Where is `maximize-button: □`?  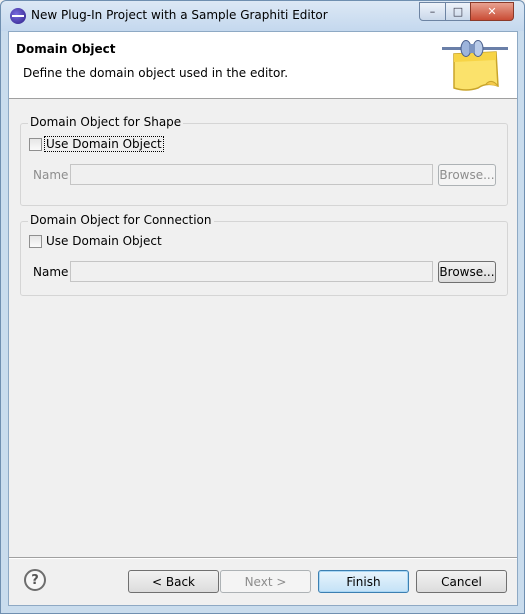 maximize-button: □ is located at coordinates (458, 11).